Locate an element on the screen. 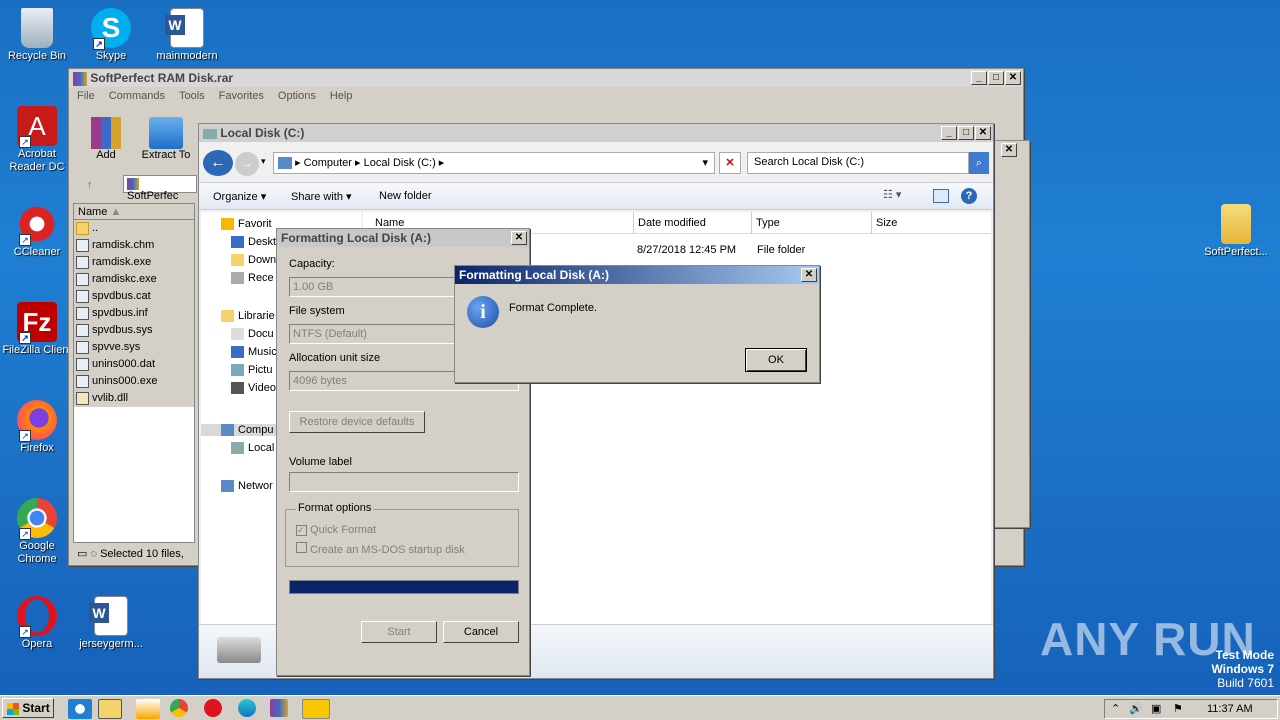 The height and width of the screenshot is (720, 1280). network-icon: ▣ is located at coordinates (1156, 708).